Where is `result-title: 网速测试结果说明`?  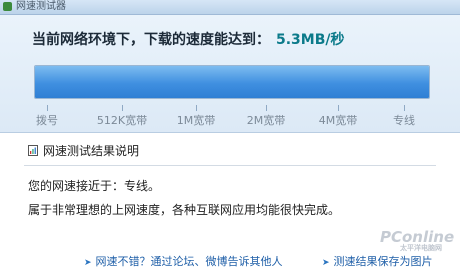 result-title: 网速测试结果说明 is located at coordinates (91, 151).